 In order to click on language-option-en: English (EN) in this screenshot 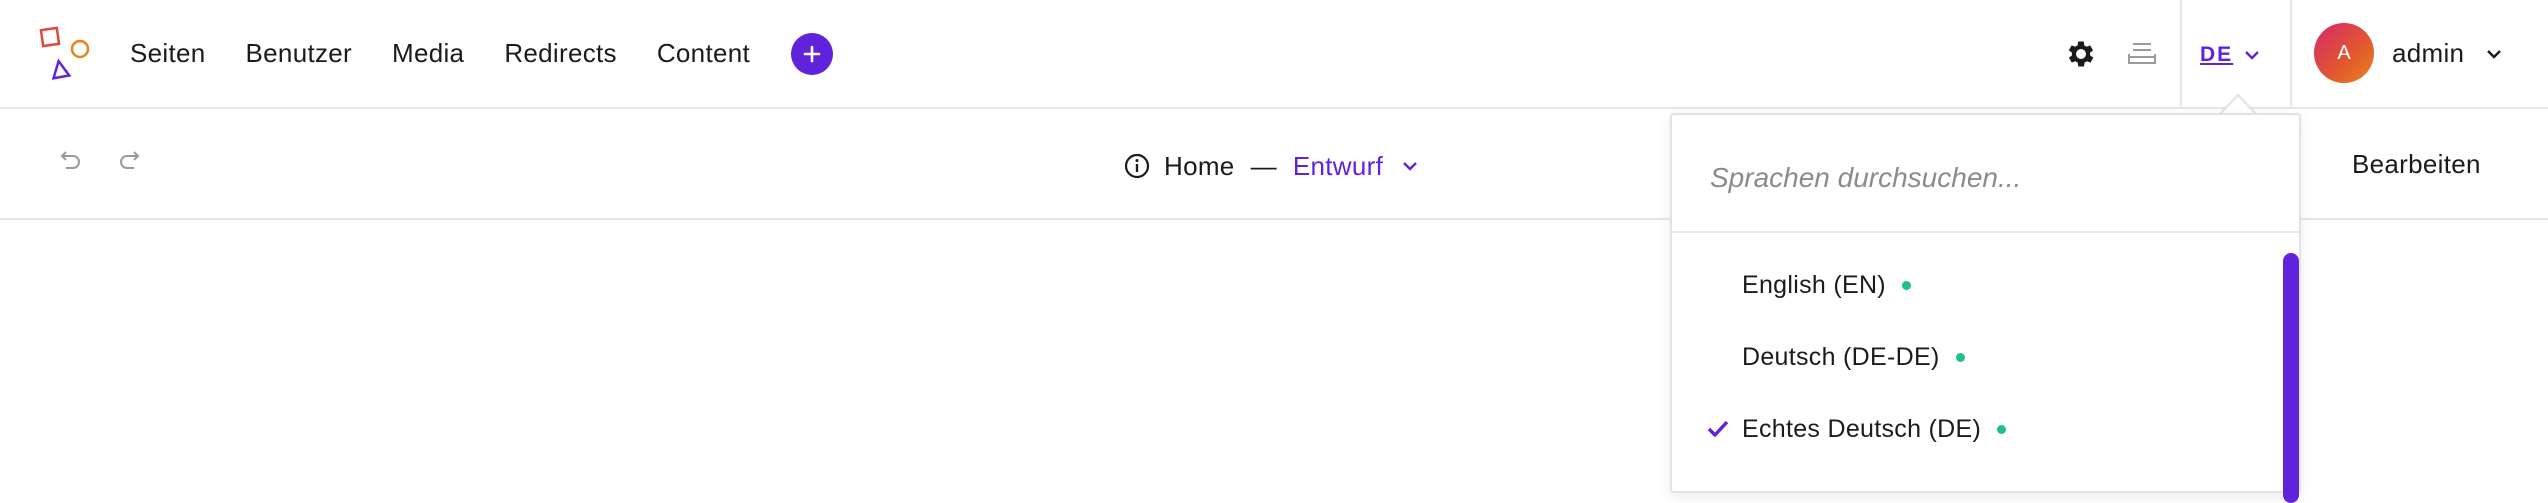, I will do `click(1972, 285)`.